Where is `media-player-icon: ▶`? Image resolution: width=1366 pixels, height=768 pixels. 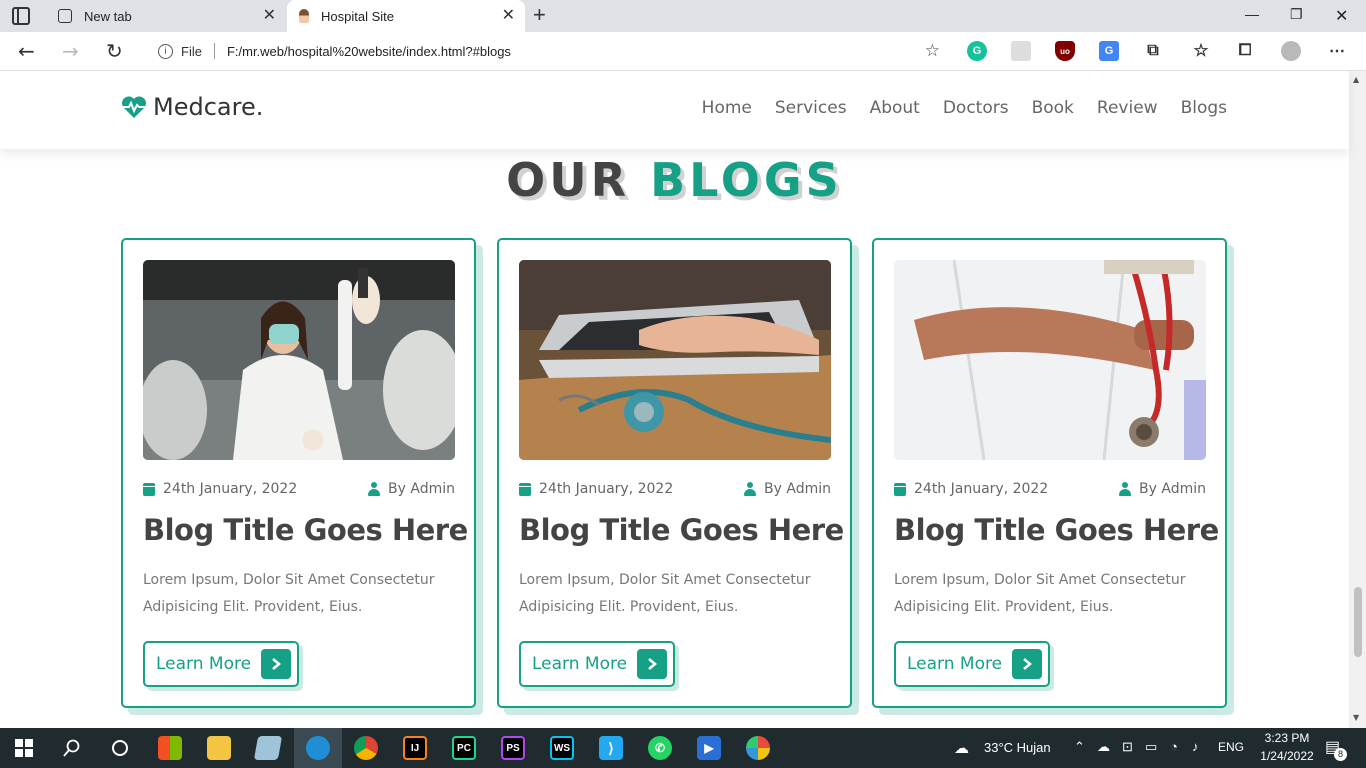
media-player-icon: ▶ is located at coordinates (709, 748).